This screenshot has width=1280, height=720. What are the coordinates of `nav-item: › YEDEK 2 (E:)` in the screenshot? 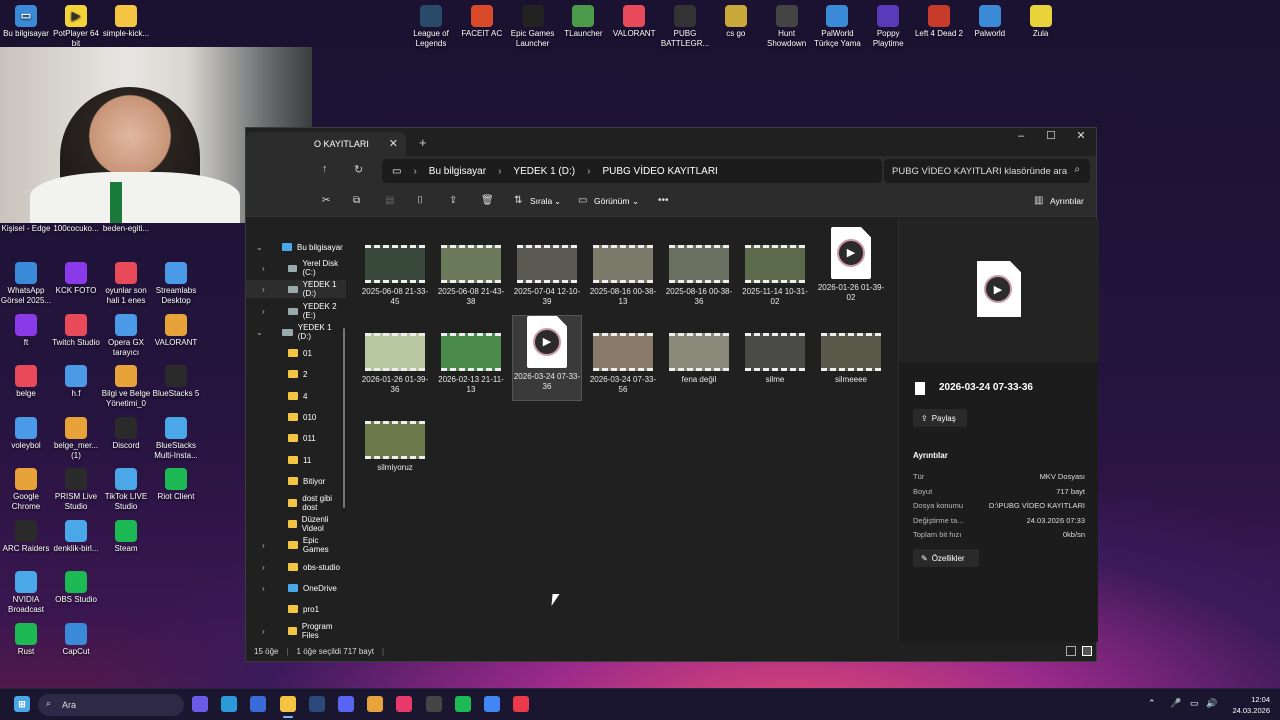 It's located at (296, 311).